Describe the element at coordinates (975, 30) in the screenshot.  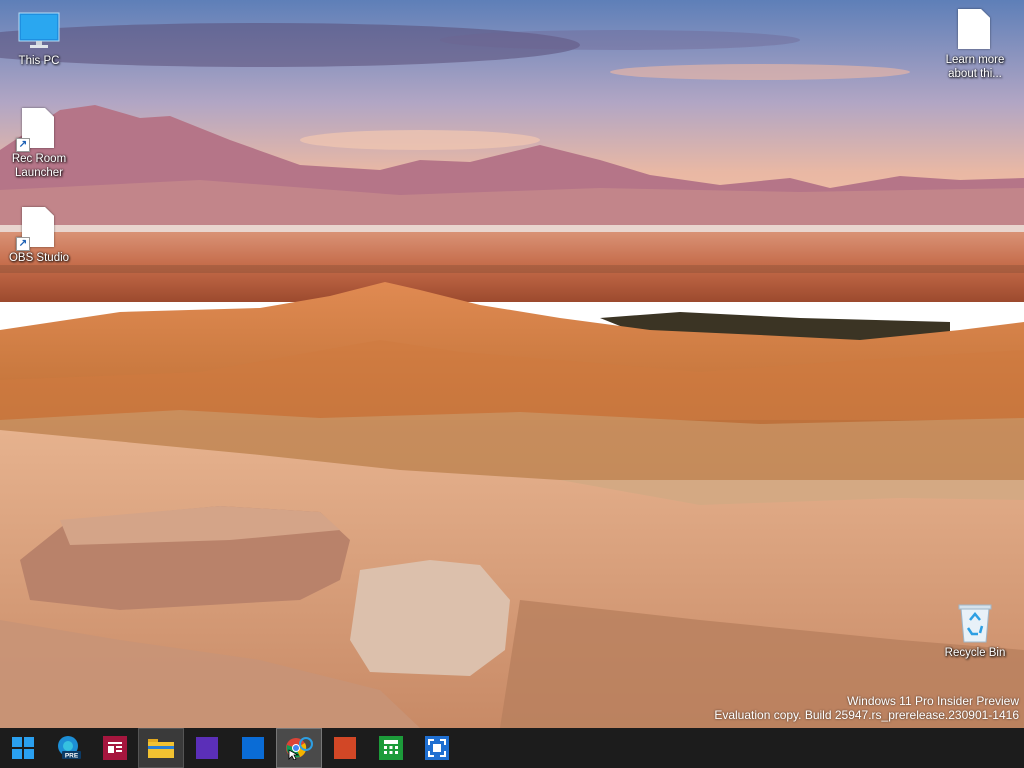
I see `document-icon` at that location.